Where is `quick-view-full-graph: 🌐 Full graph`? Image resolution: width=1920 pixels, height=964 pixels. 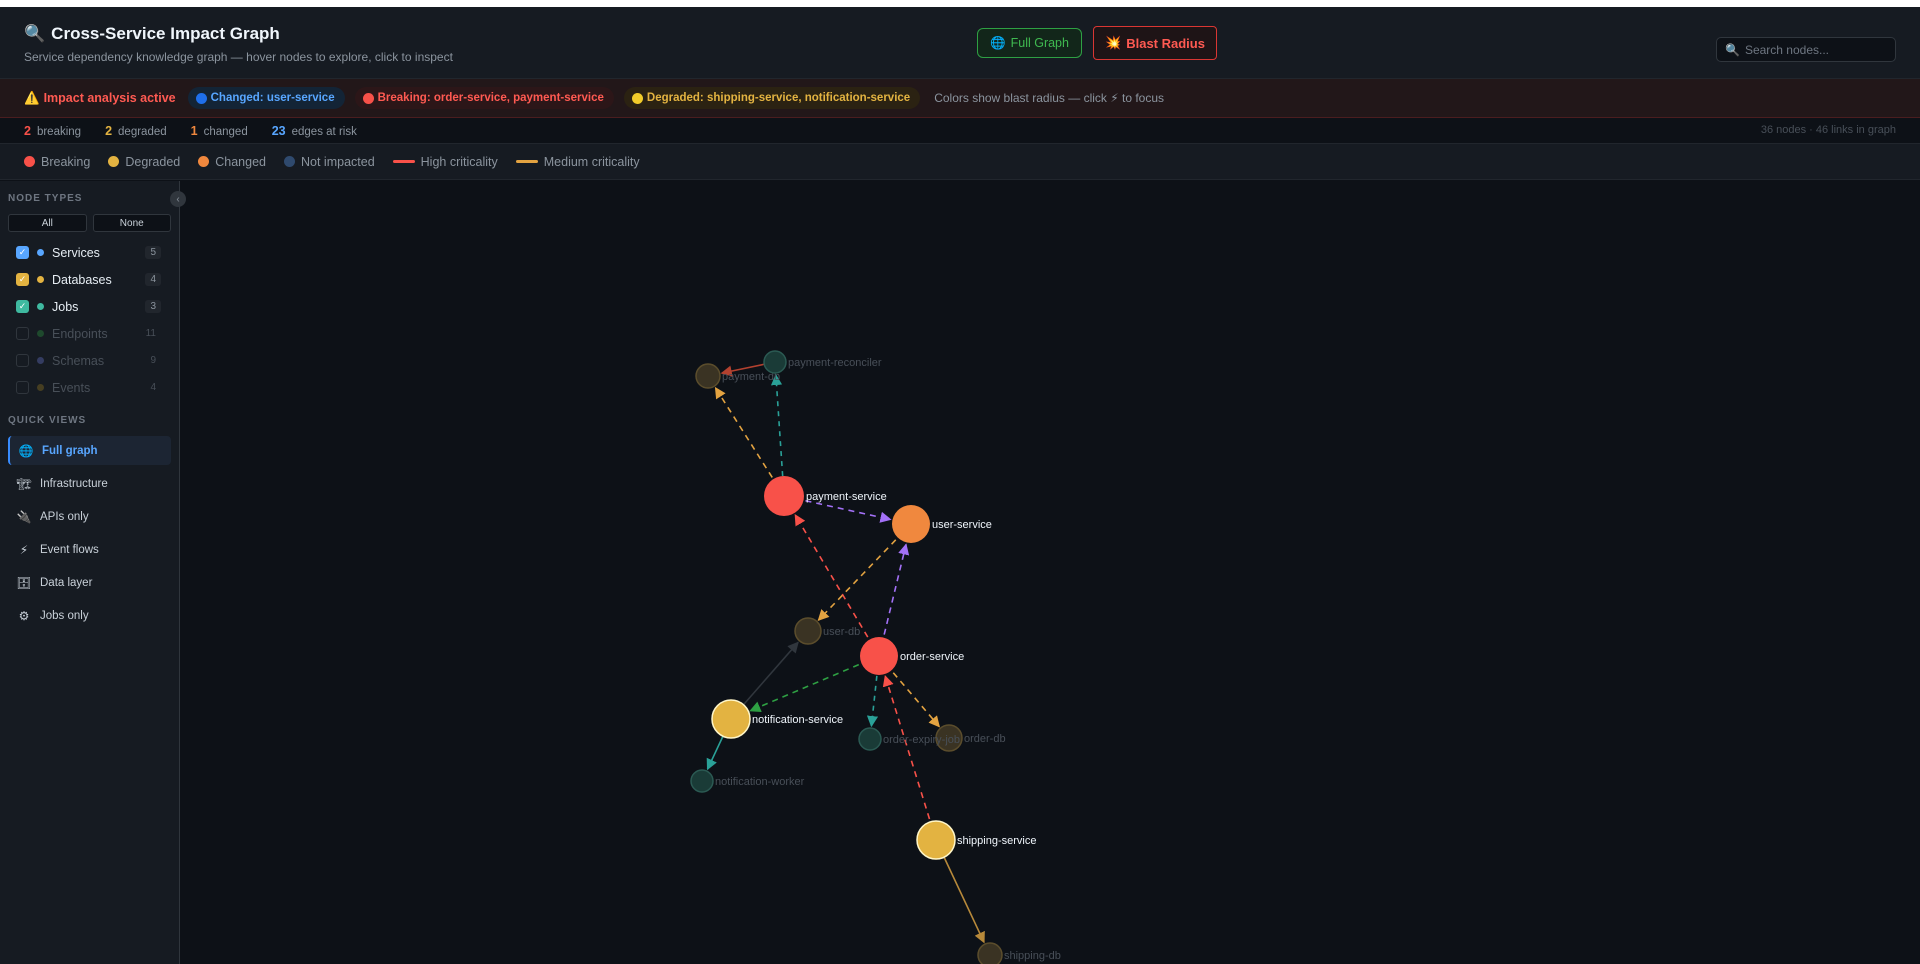
quick-view-full-graph: 🌐 Full graph is located at coordinates (89, 450).